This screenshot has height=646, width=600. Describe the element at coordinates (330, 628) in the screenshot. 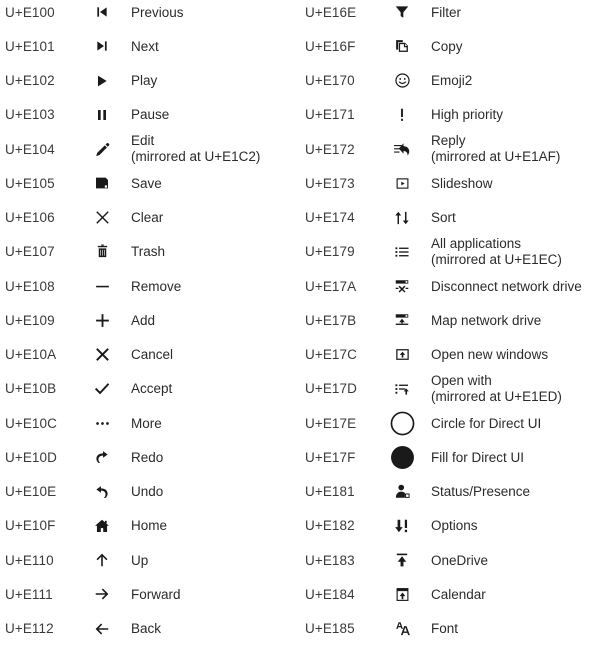

I see `icon-codepoint: U+E185` at that location.